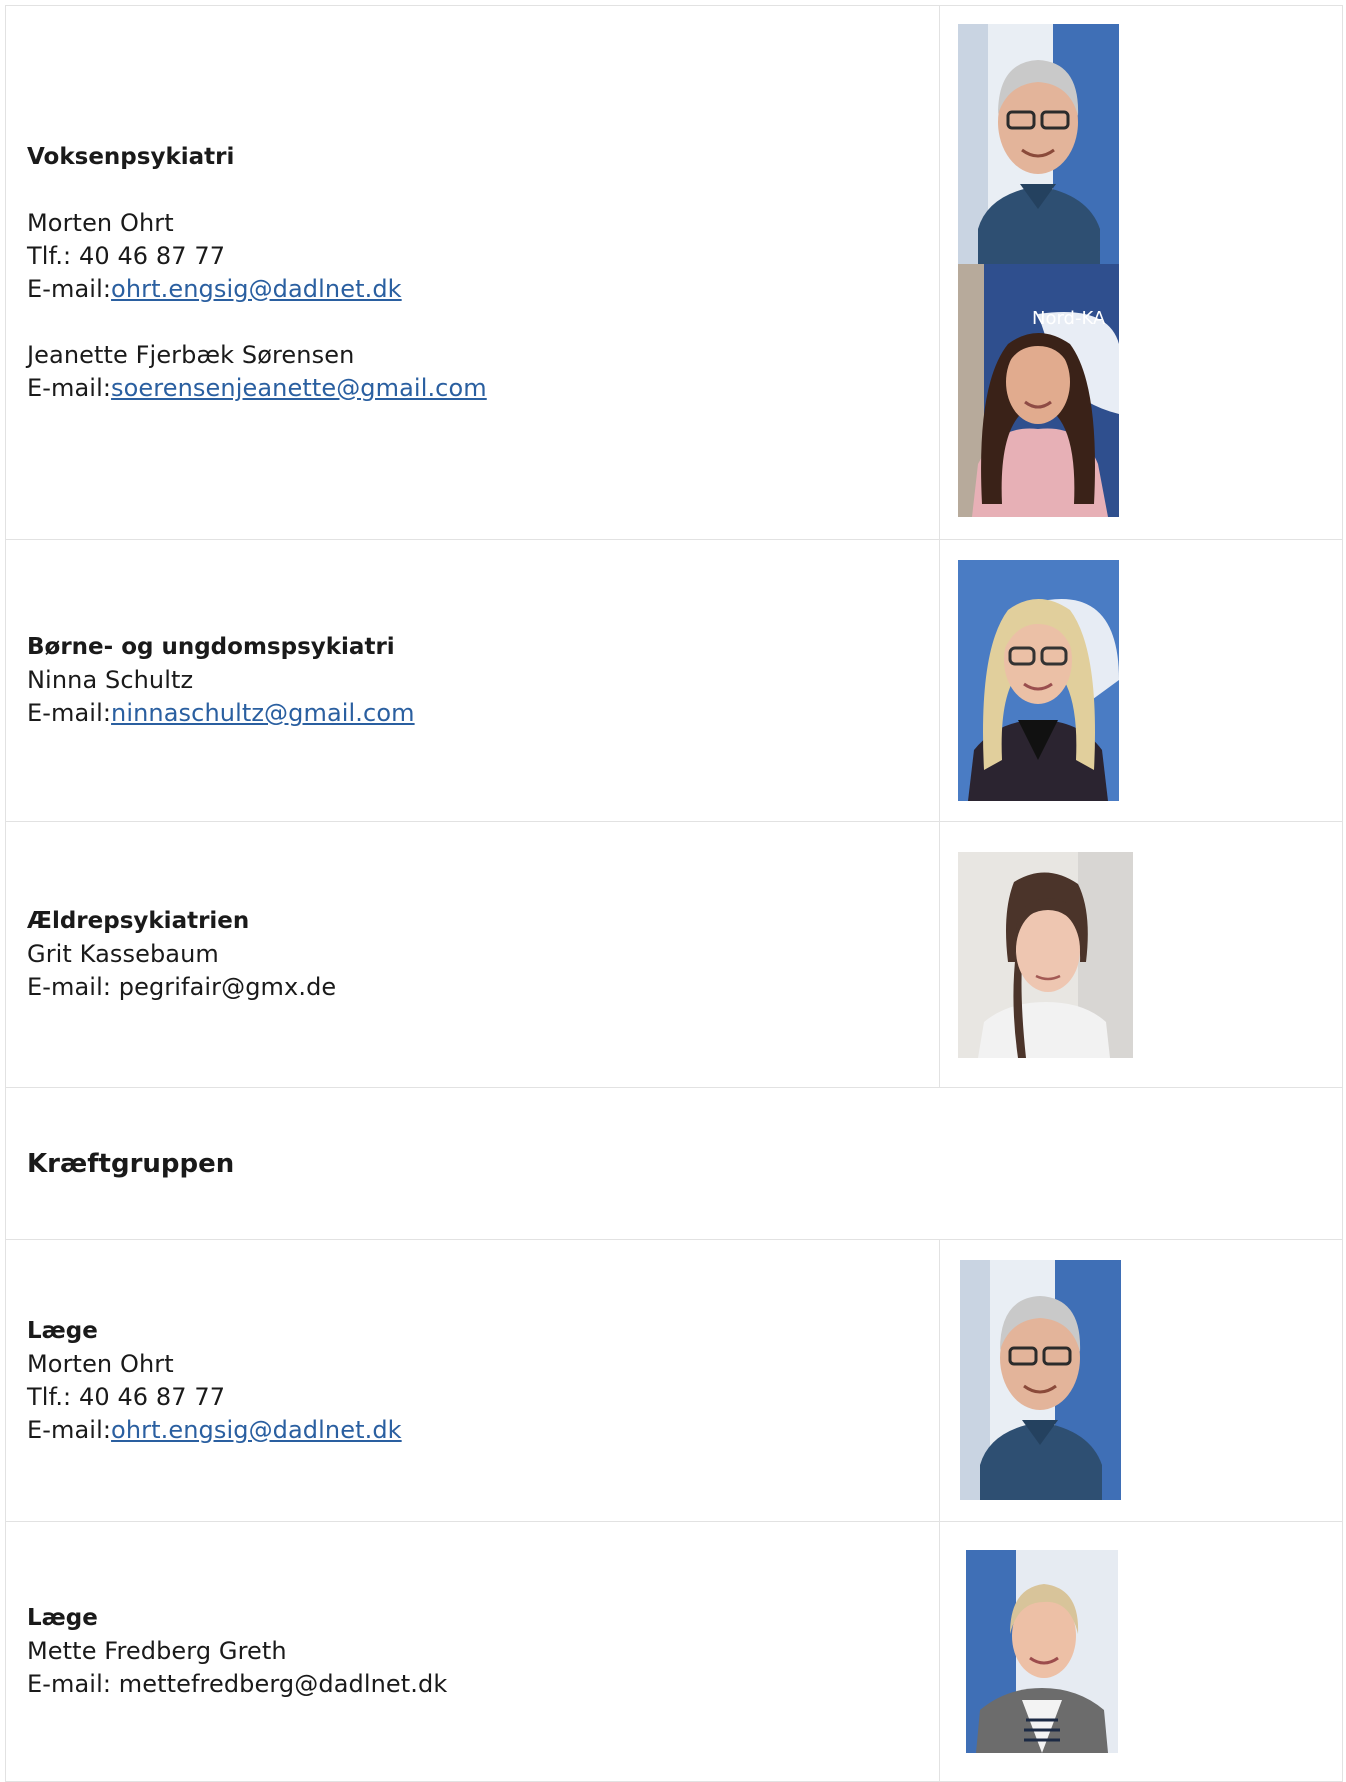 This screenshot has width=1346, height=1782. I want to click on person-email-line: E-mail: mettefredberg@dadlnet.dk, so click(237, 1684).